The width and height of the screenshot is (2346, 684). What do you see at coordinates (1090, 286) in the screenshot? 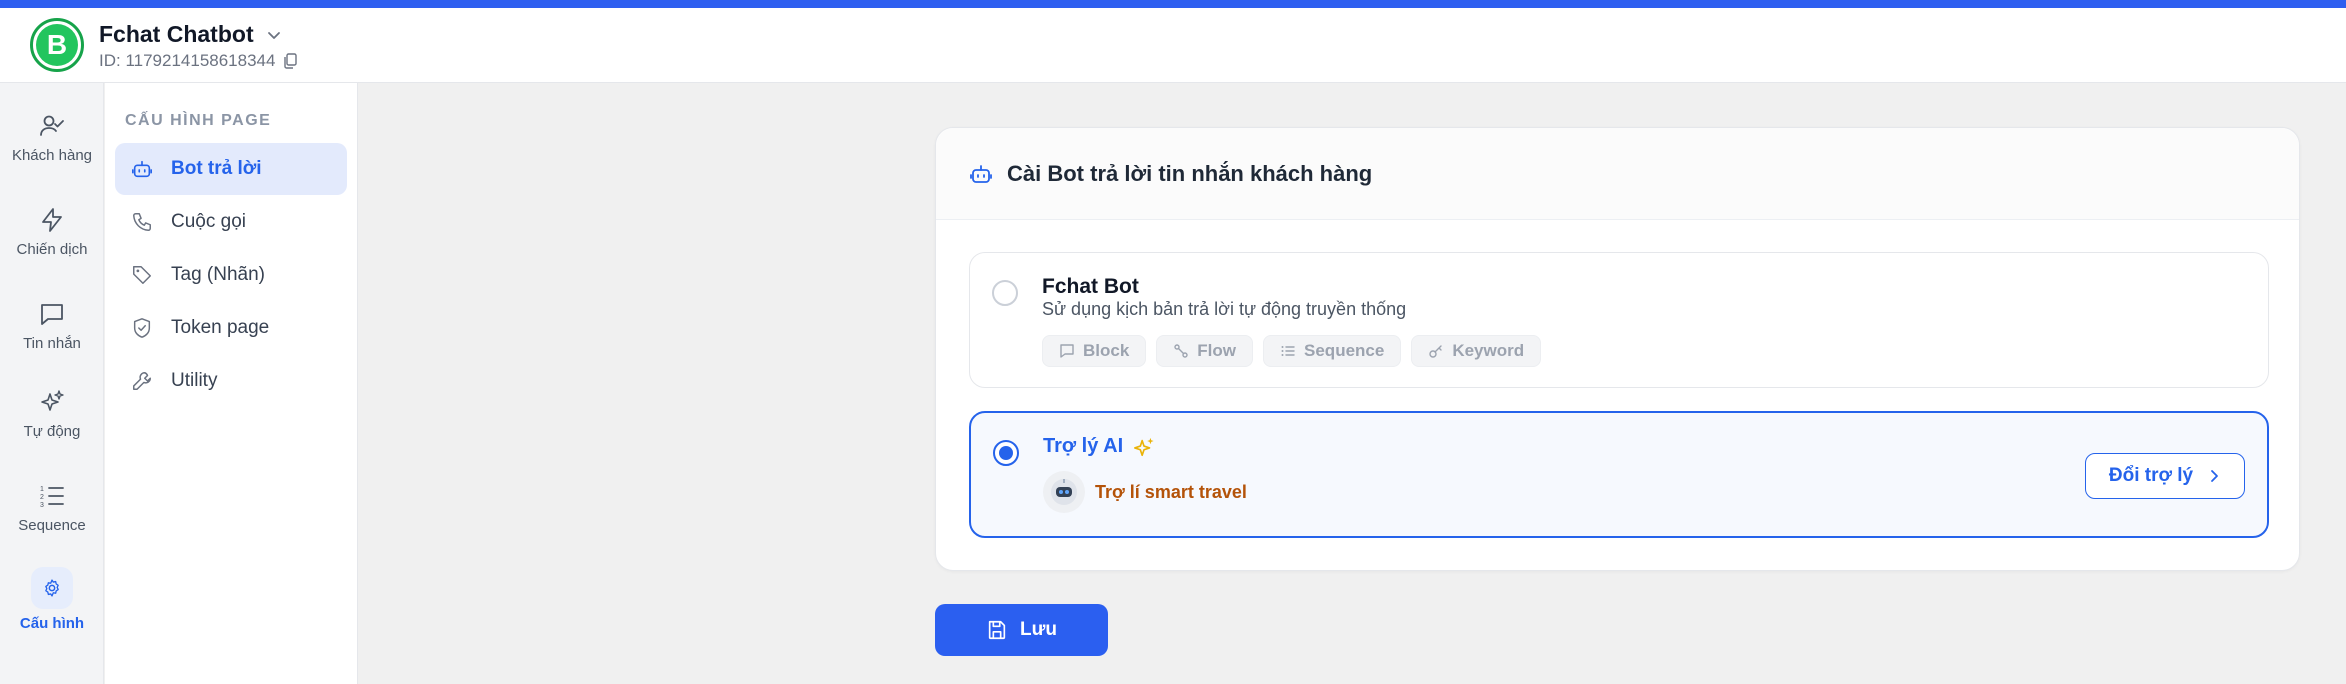
I see `option-title: Fchat Bot` at bounding box center [1090, 286].